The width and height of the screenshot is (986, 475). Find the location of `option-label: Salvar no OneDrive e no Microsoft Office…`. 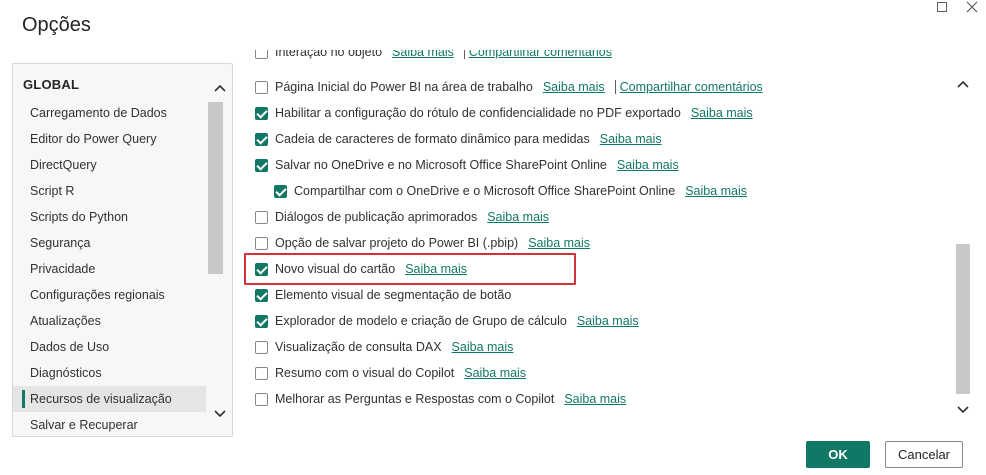

option-label: Salvar no OneDrive e no Microsoft Office… is located at coordinates (441, 165).